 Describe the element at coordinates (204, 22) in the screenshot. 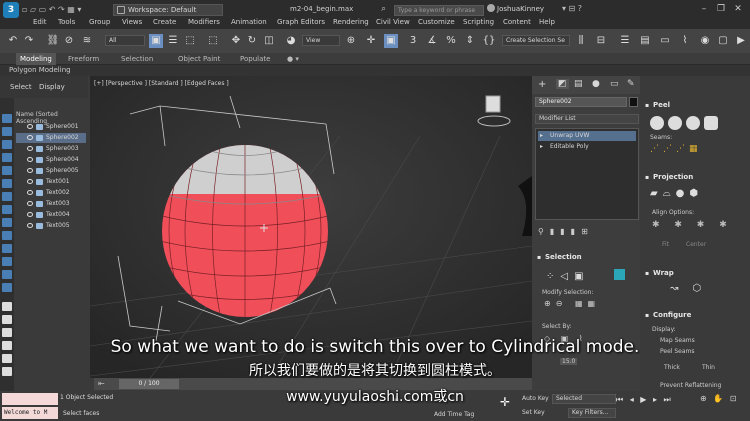

I see `menu-modifiers: Modifiers` at that location.